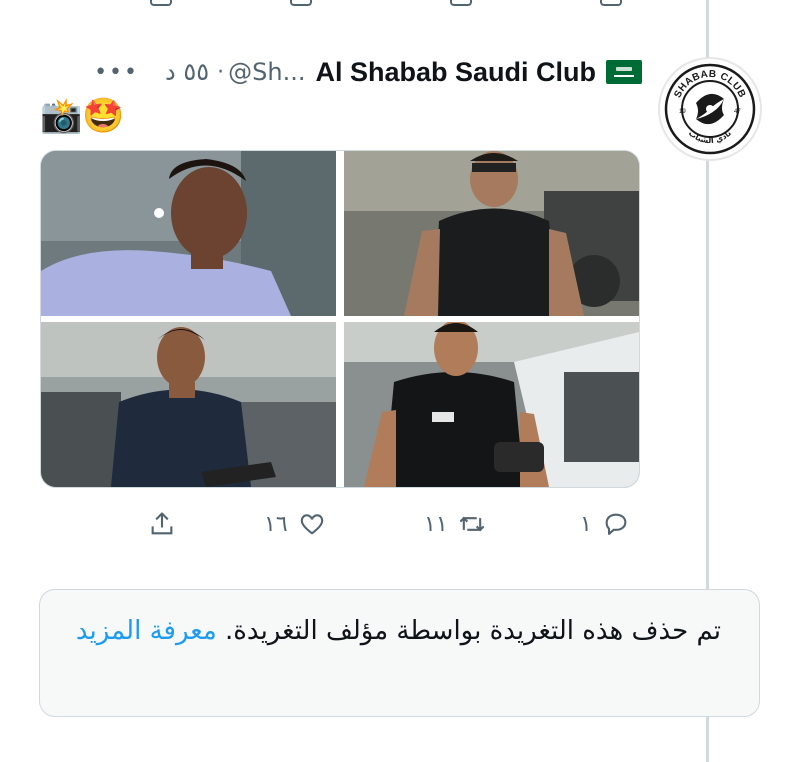 The width and height of the screenshot is (800, 762). Describe the element at coordinates (187, 72) in the screenshot. I see `tweet-time: ٥٥ د` at that location.